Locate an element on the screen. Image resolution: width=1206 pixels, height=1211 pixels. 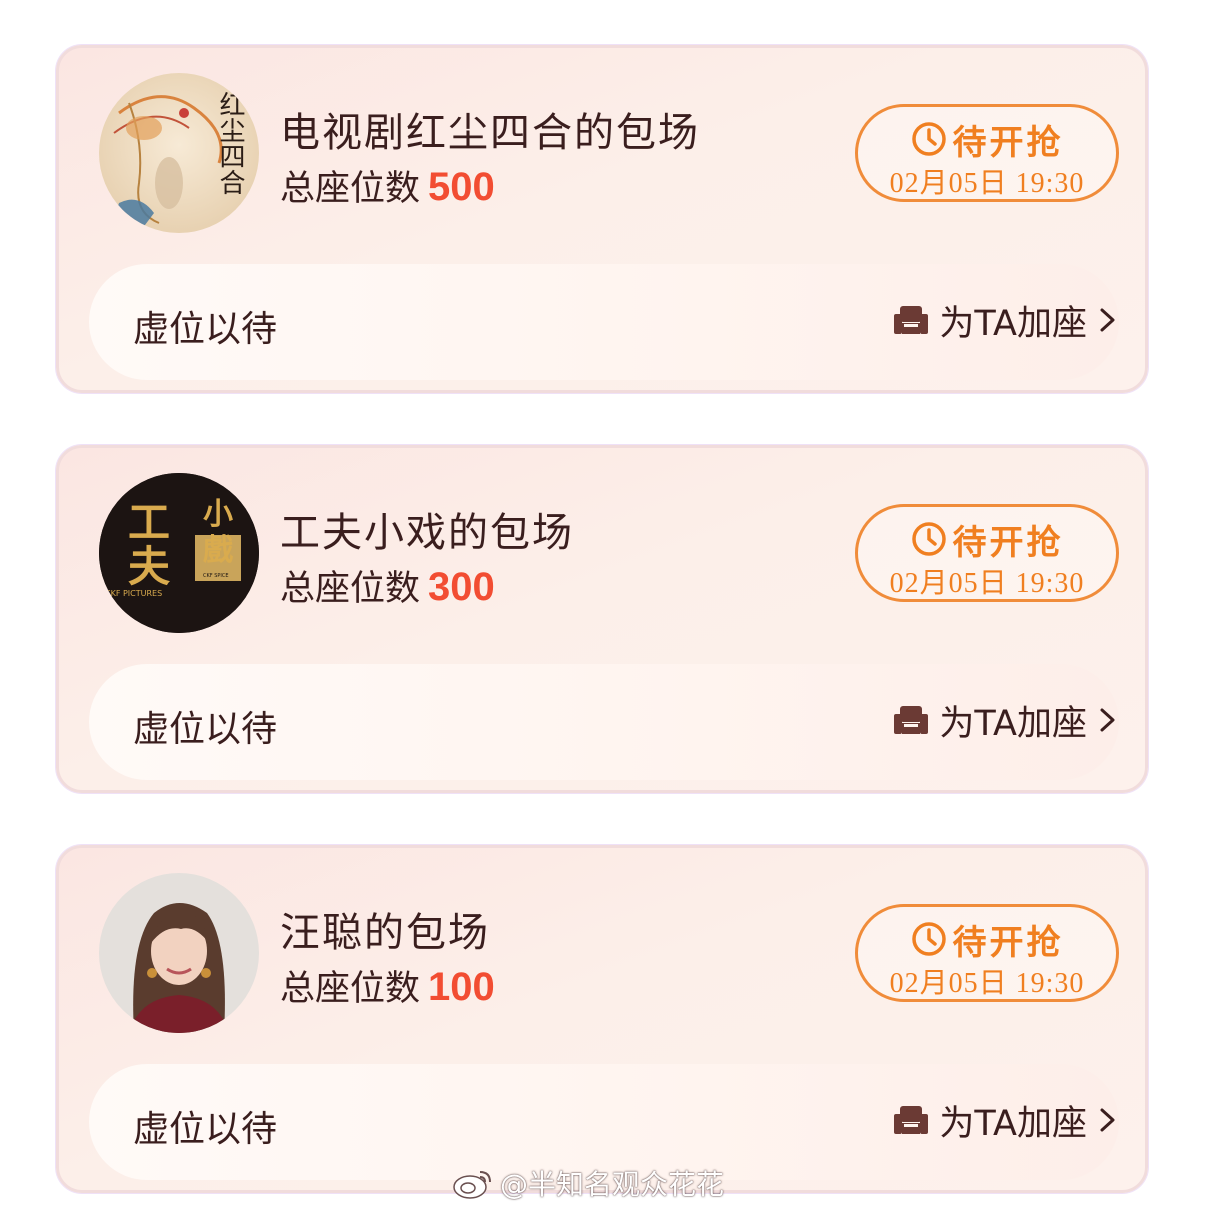
seat-count-value: 300 is located at coordinates (461, 587).